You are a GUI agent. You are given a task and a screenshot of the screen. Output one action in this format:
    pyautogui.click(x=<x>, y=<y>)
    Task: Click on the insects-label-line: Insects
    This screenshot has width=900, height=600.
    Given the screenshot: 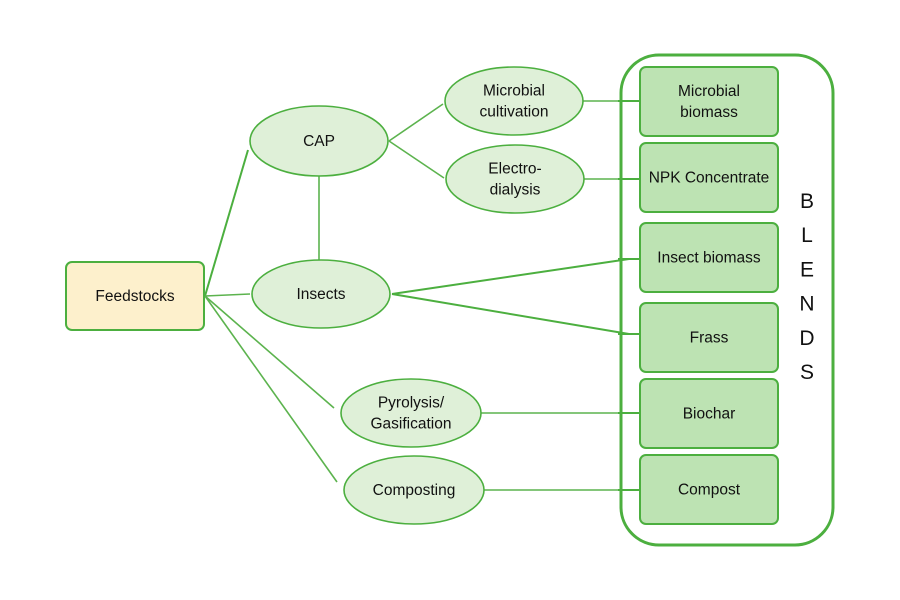 What is the action you would take?
    pyautogui.click(x=320, y=294)
    